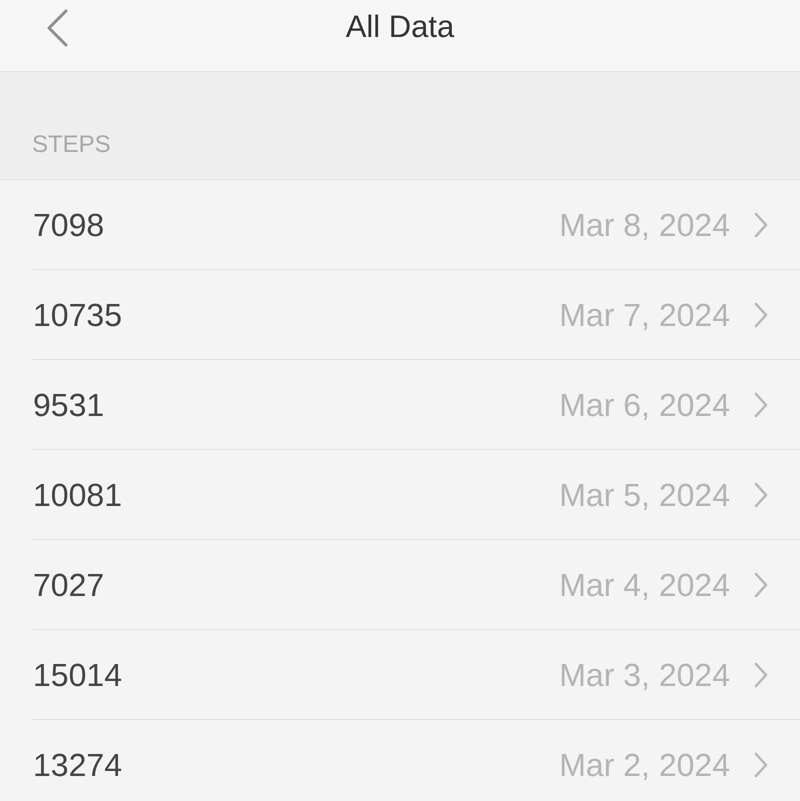  I want to click on data-row: 10081 Mar 5, 2024, so click(416, 495).